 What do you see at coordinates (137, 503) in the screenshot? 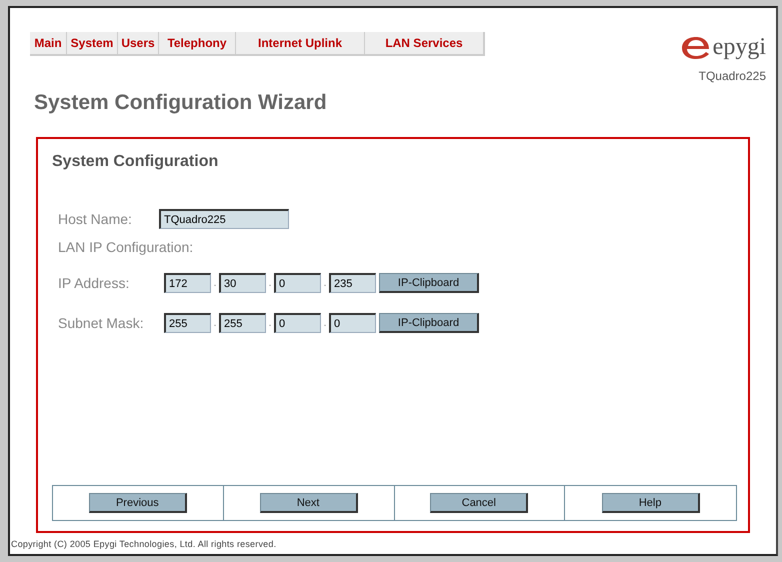
I see `wizard-button: Previous` at bounding box center [137, 503].